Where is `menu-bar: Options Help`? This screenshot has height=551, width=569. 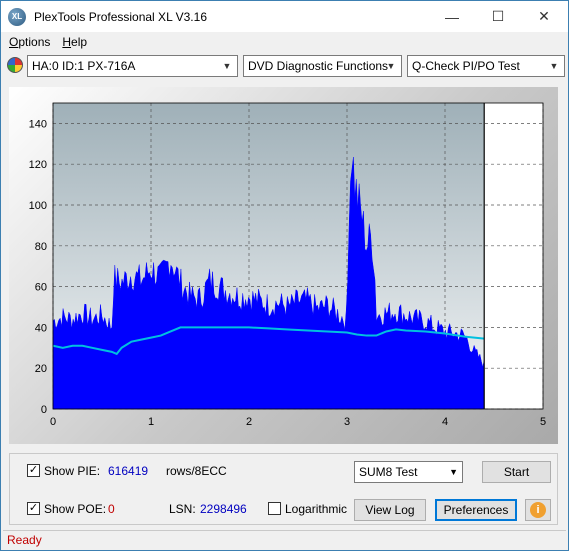 menu-bar: Options Help is located at coordinates (284, 42).